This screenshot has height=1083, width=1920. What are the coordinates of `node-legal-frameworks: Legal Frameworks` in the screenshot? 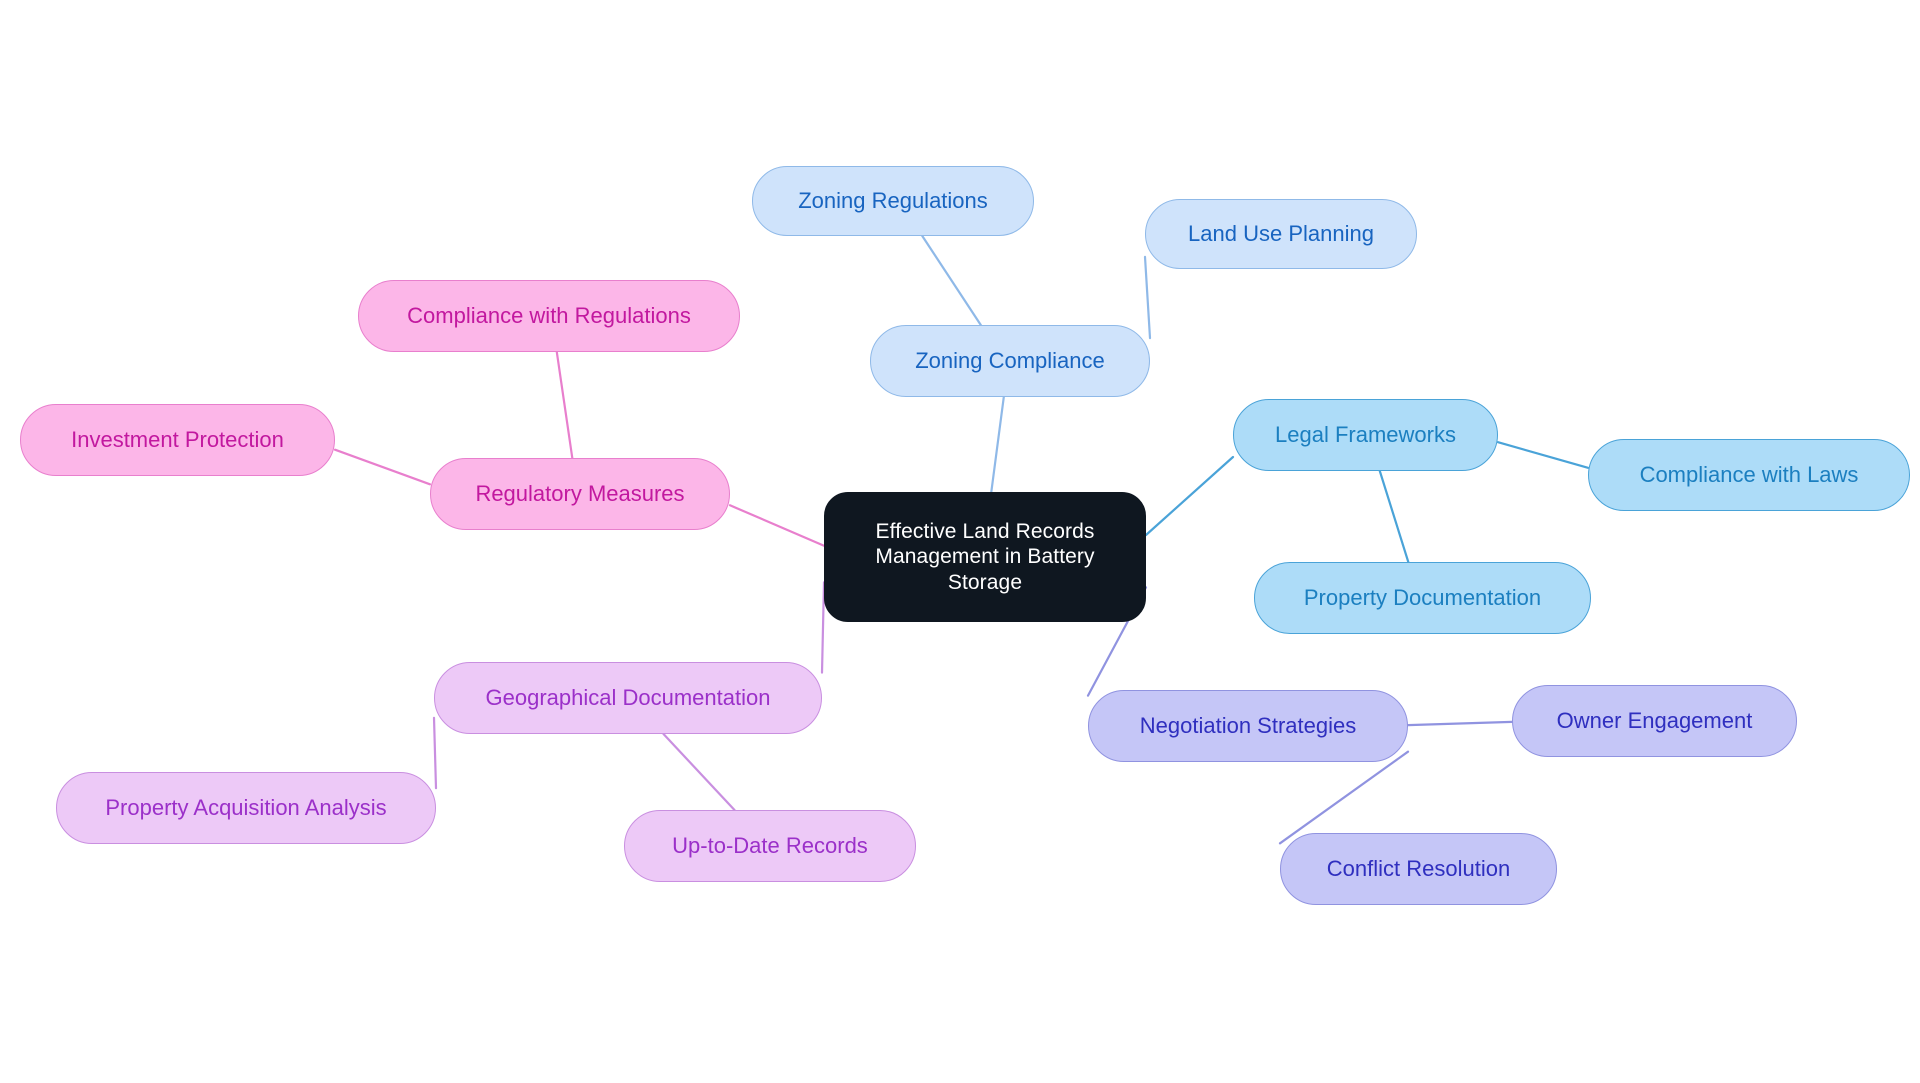 It's located at (1365, 435).